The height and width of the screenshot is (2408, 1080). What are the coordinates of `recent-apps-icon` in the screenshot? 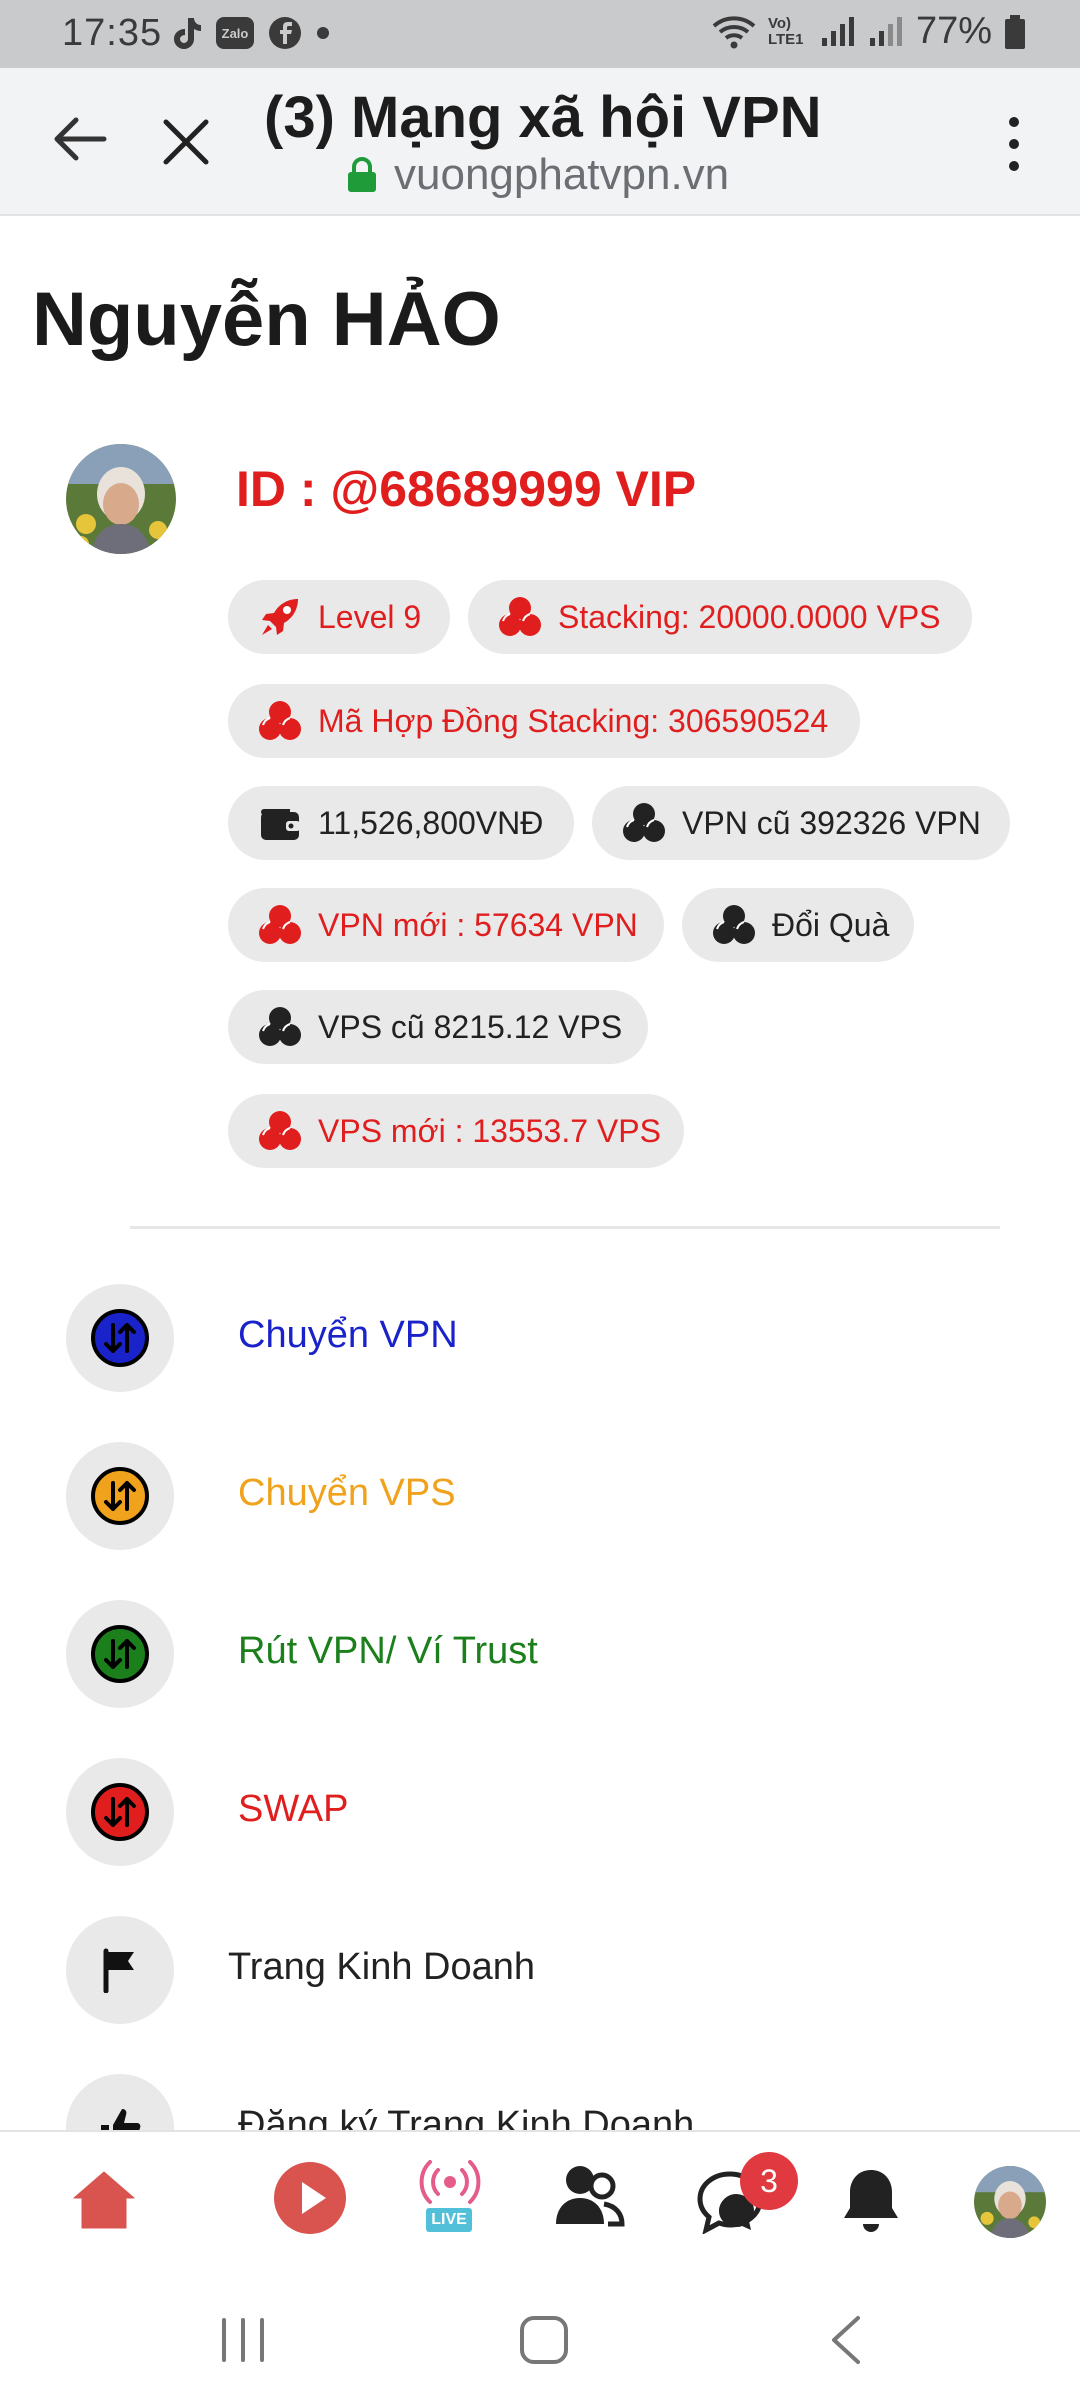 It's located at (243, 2340).